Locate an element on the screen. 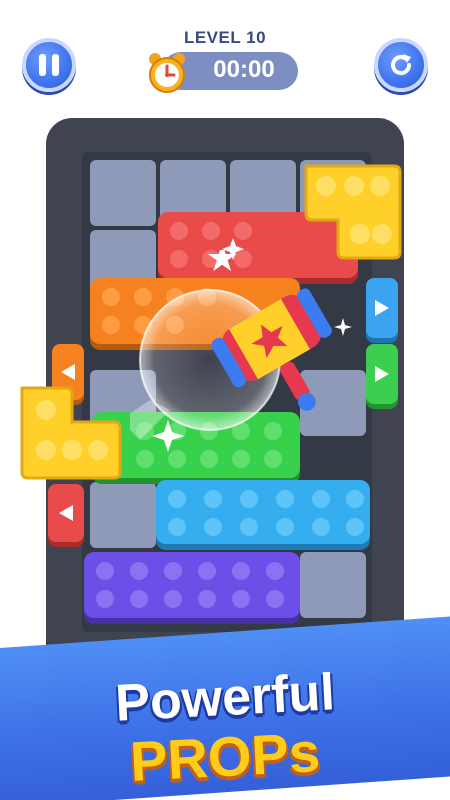  blue-exit-arrow is located at coordinates (382, 308).